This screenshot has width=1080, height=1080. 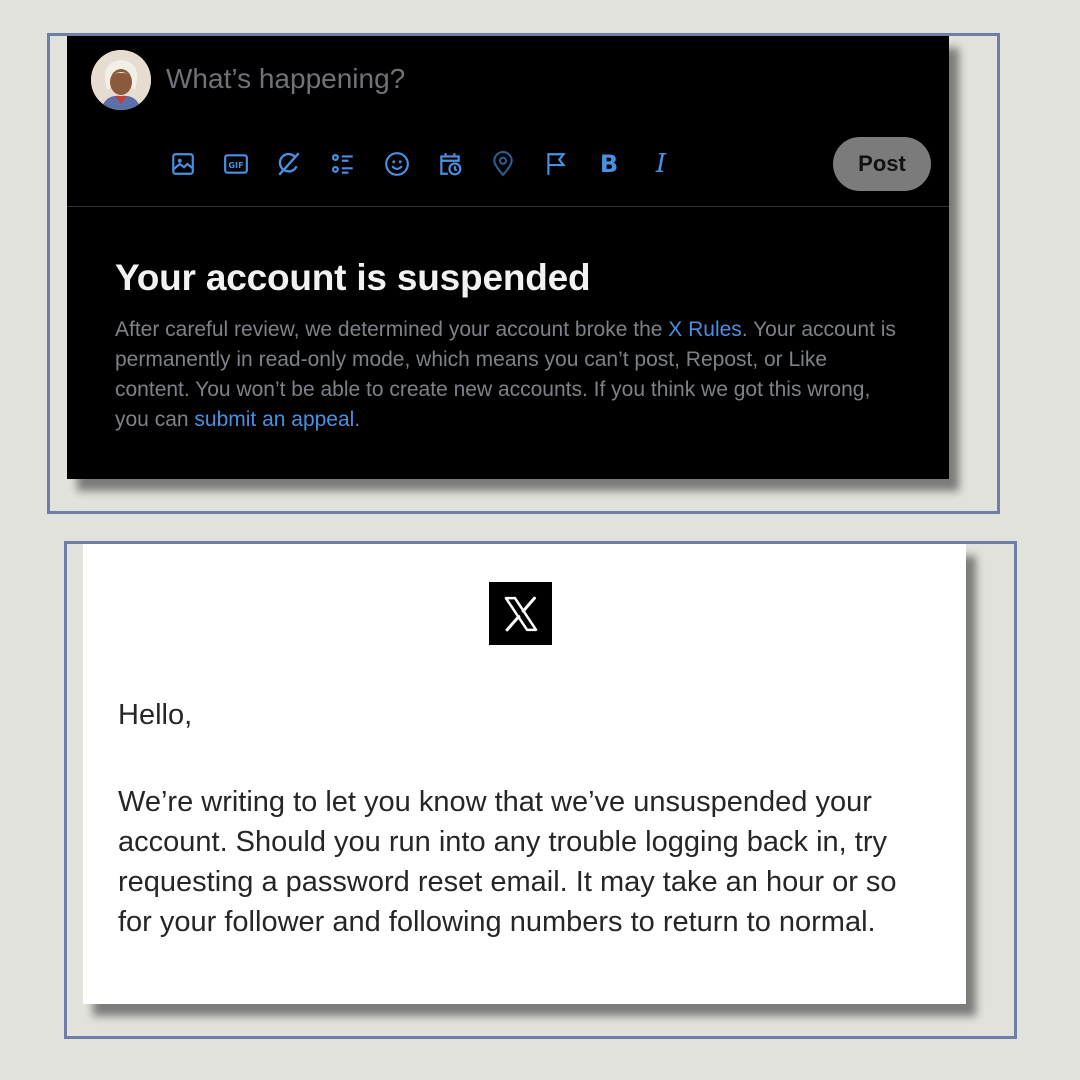 I want to click on divider, so click(x=508, y=206).